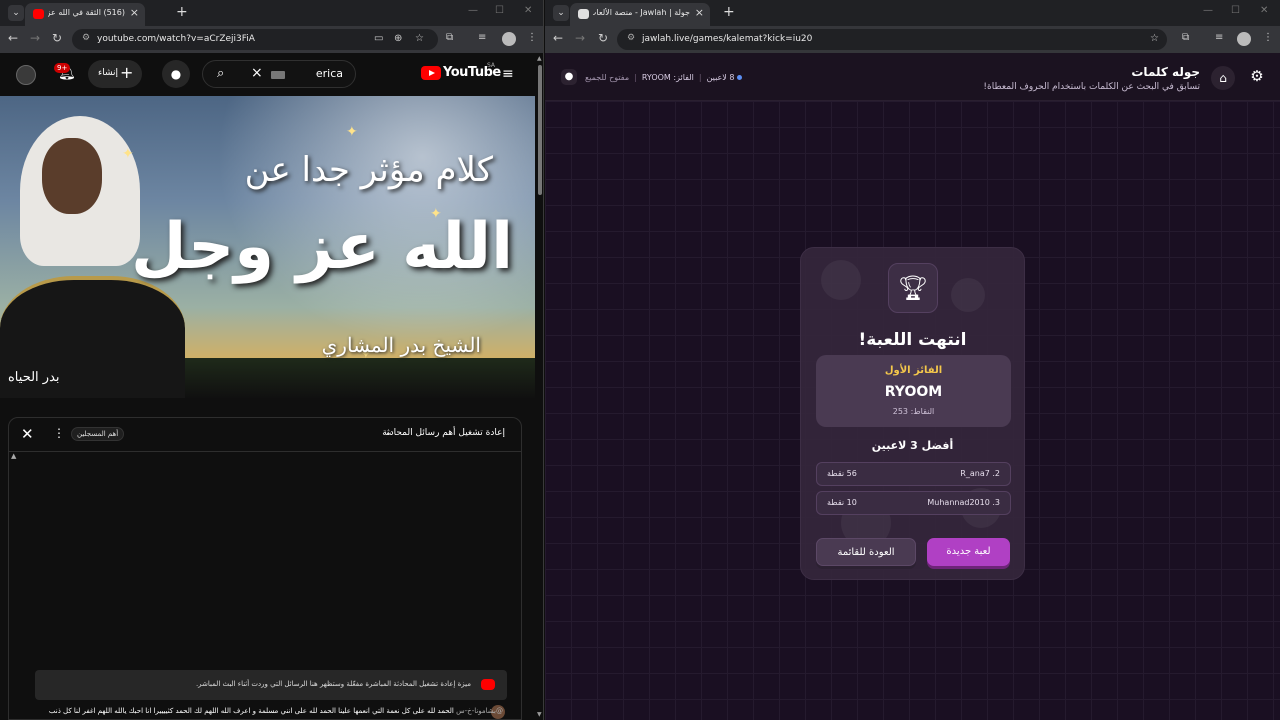 The image size is (1280, 720). Describe the element at coordinates (329, 73) in the screenshot. I see `search-input: erica` at that location.